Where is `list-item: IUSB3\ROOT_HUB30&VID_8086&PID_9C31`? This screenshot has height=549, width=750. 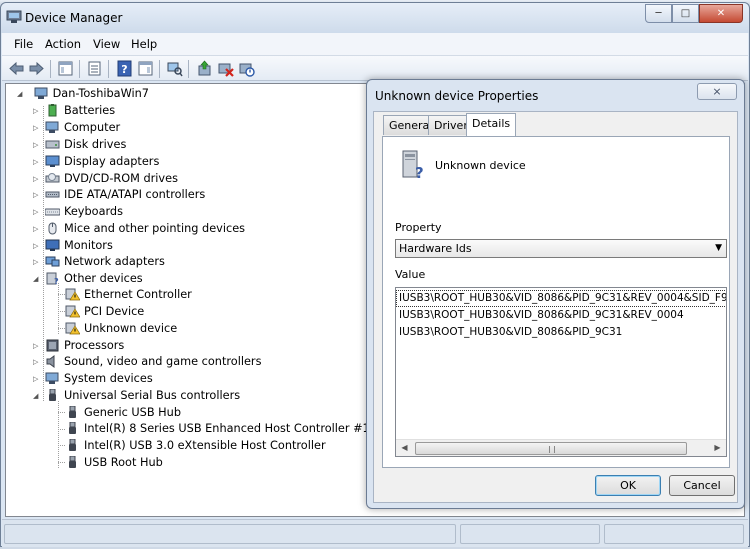 list-item: IUSB3\ROOT_HUB30&VID_8086&PID_9C31 is located at coordinates (510, 332).